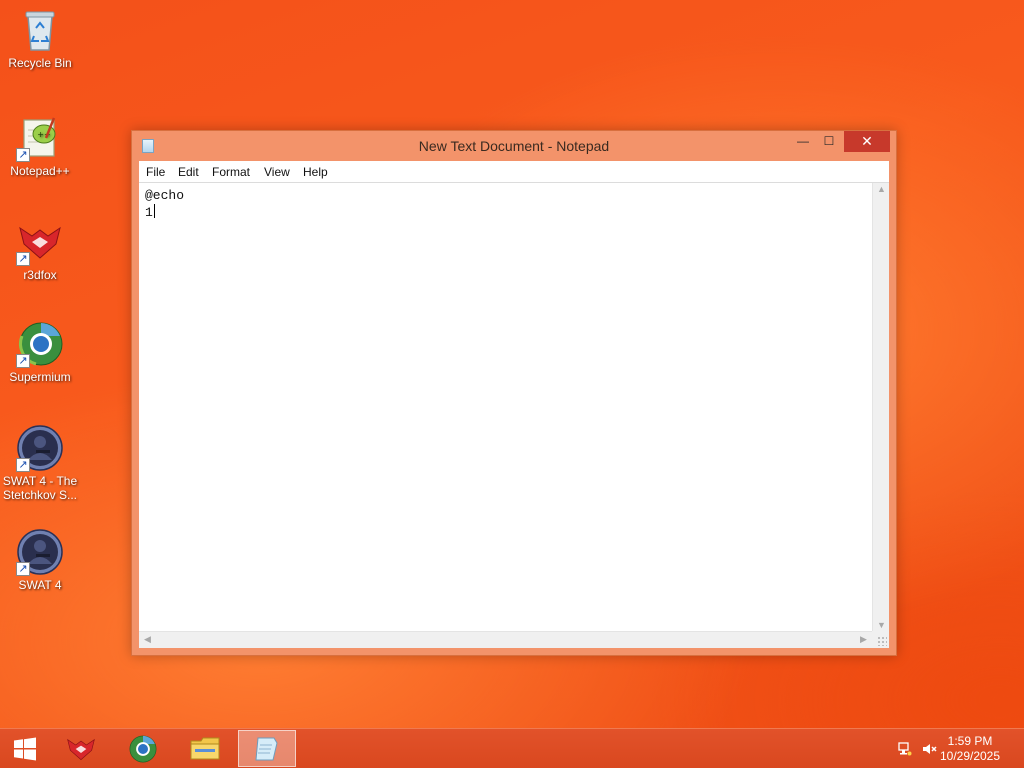 This screenshot has width=1024, height=768. I want to click on r3dfox-icon, so click(81, 749).